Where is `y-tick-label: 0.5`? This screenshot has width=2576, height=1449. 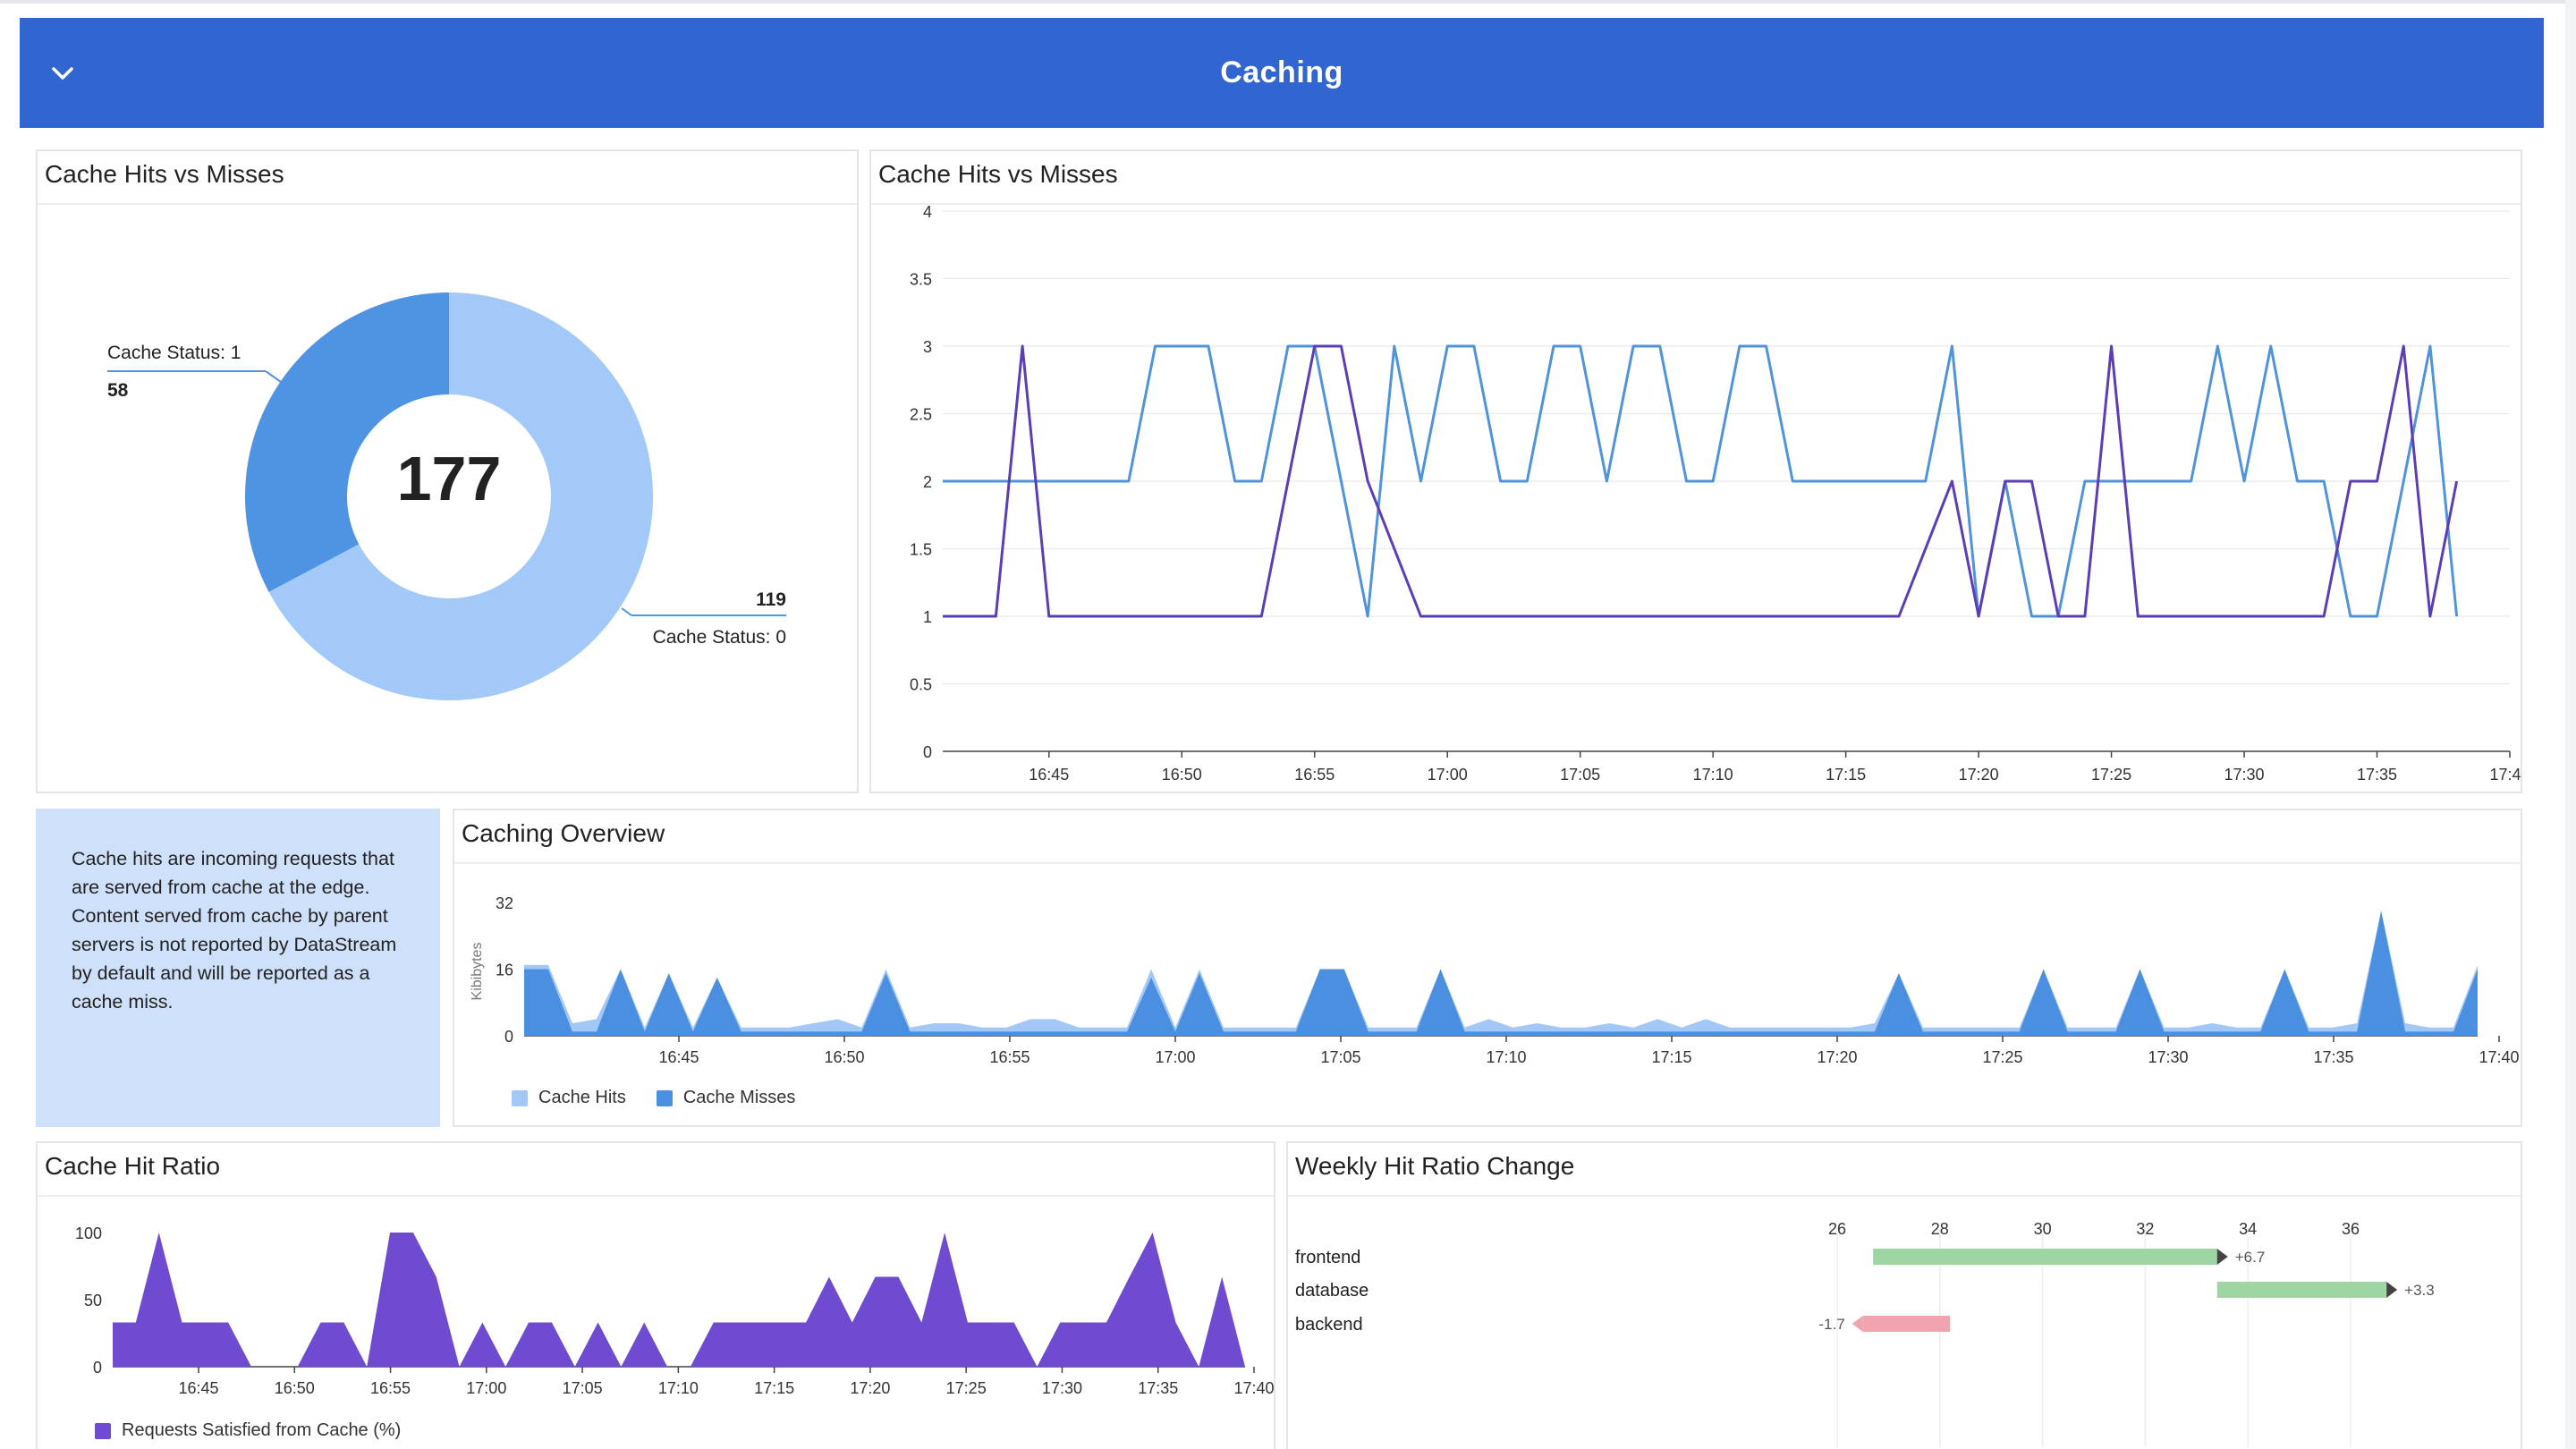
y-tick-label: 0.5 is located at coordinates (921, 685).